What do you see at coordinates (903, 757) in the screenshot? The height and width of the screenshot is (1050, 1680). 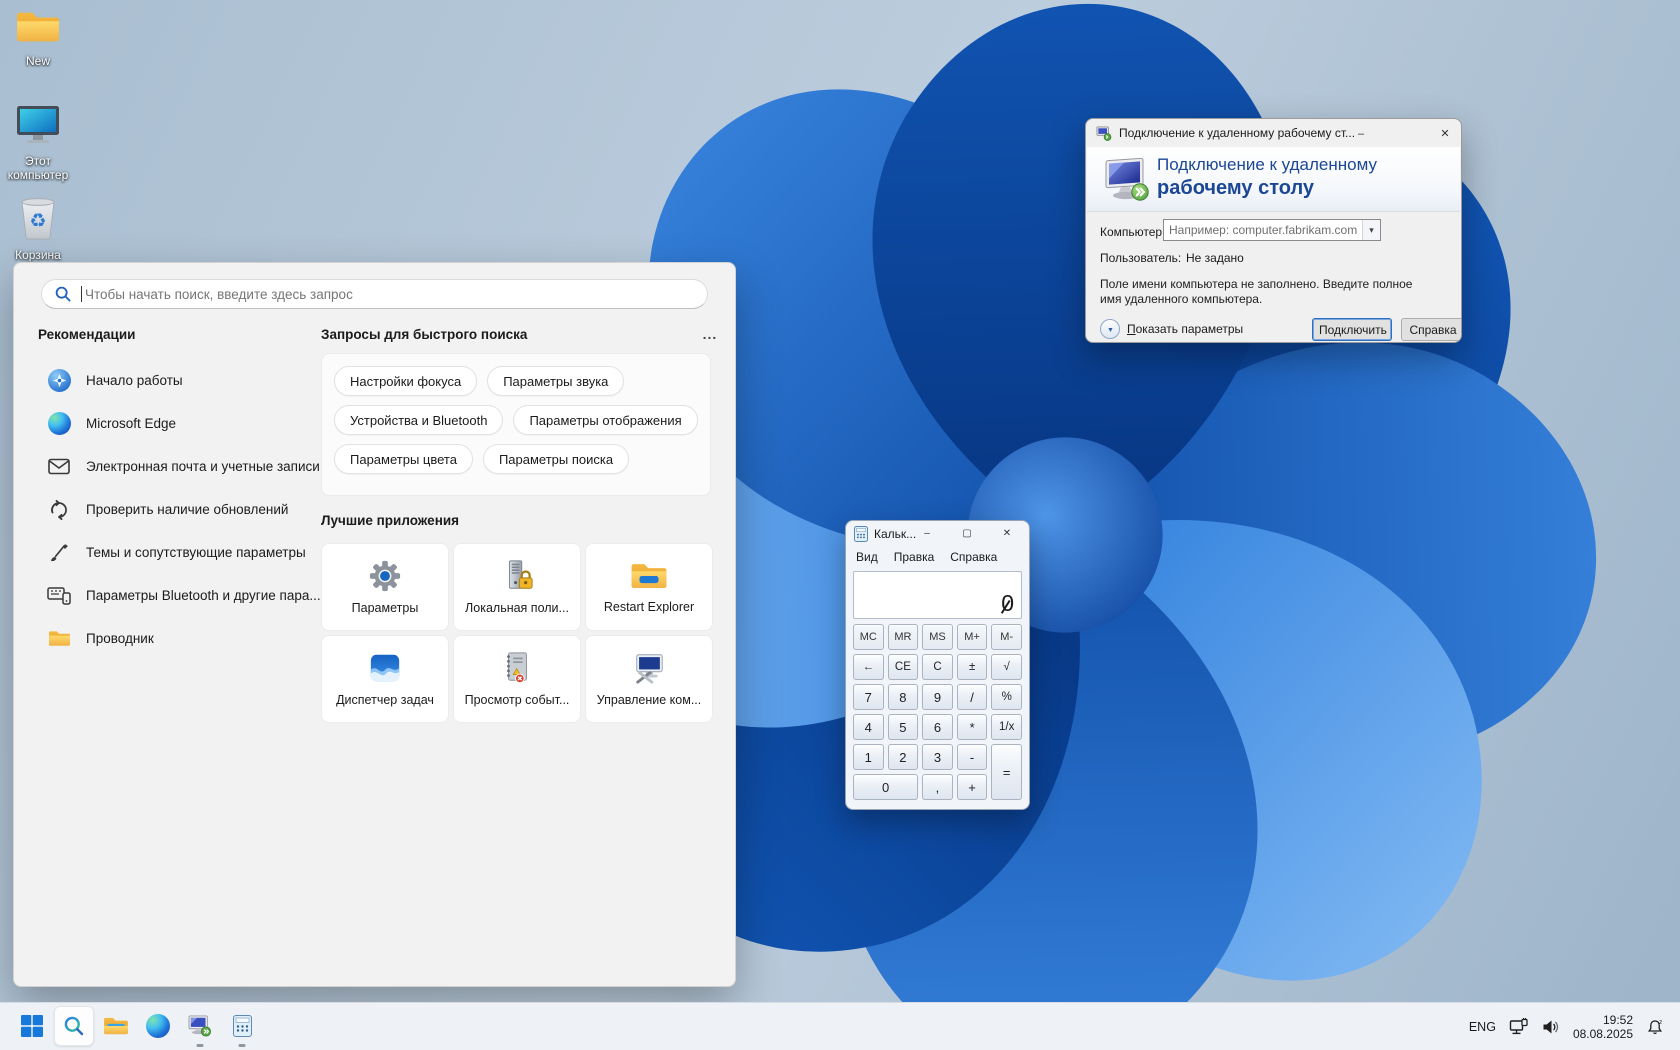 I see `calc-key-2: 2` at bounding box center [903, 757].